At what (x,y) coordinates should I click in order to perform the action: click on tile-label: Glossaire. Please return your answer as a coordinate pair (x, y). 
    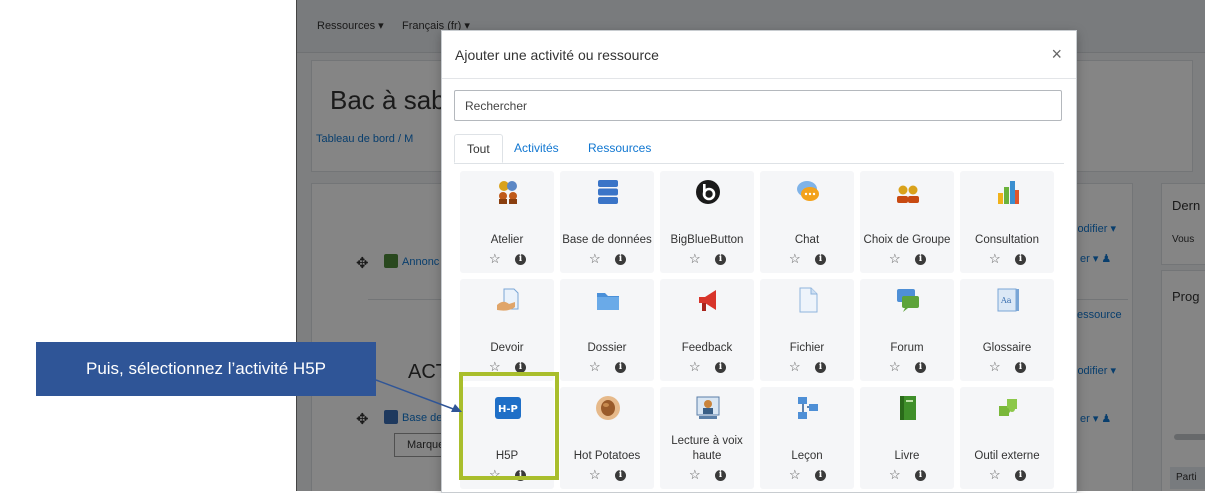
    Looking at the image, I should click on (1007, 348).